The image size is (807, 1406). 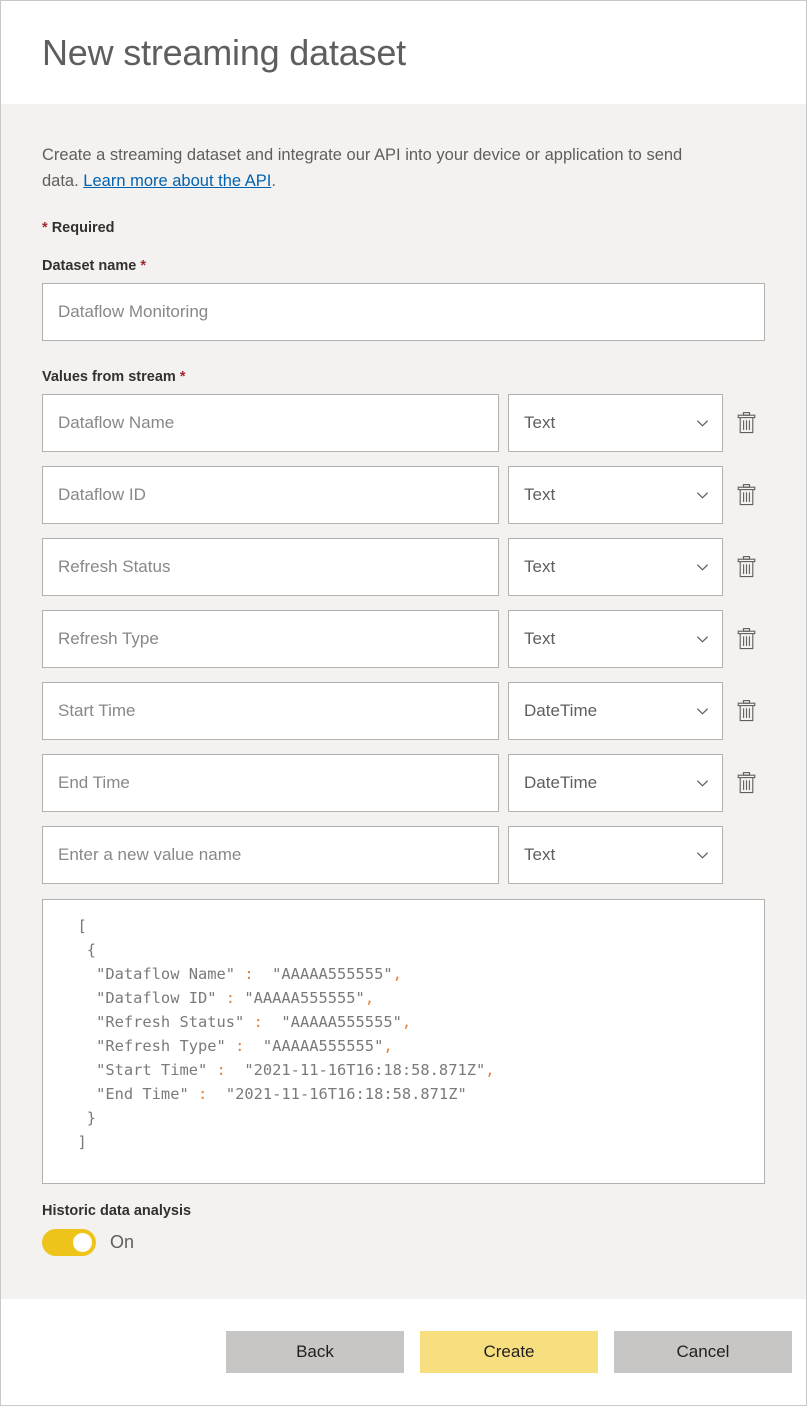 I want to click on panel-footer: Back Create Cancel, so click(x=403, y=1351).